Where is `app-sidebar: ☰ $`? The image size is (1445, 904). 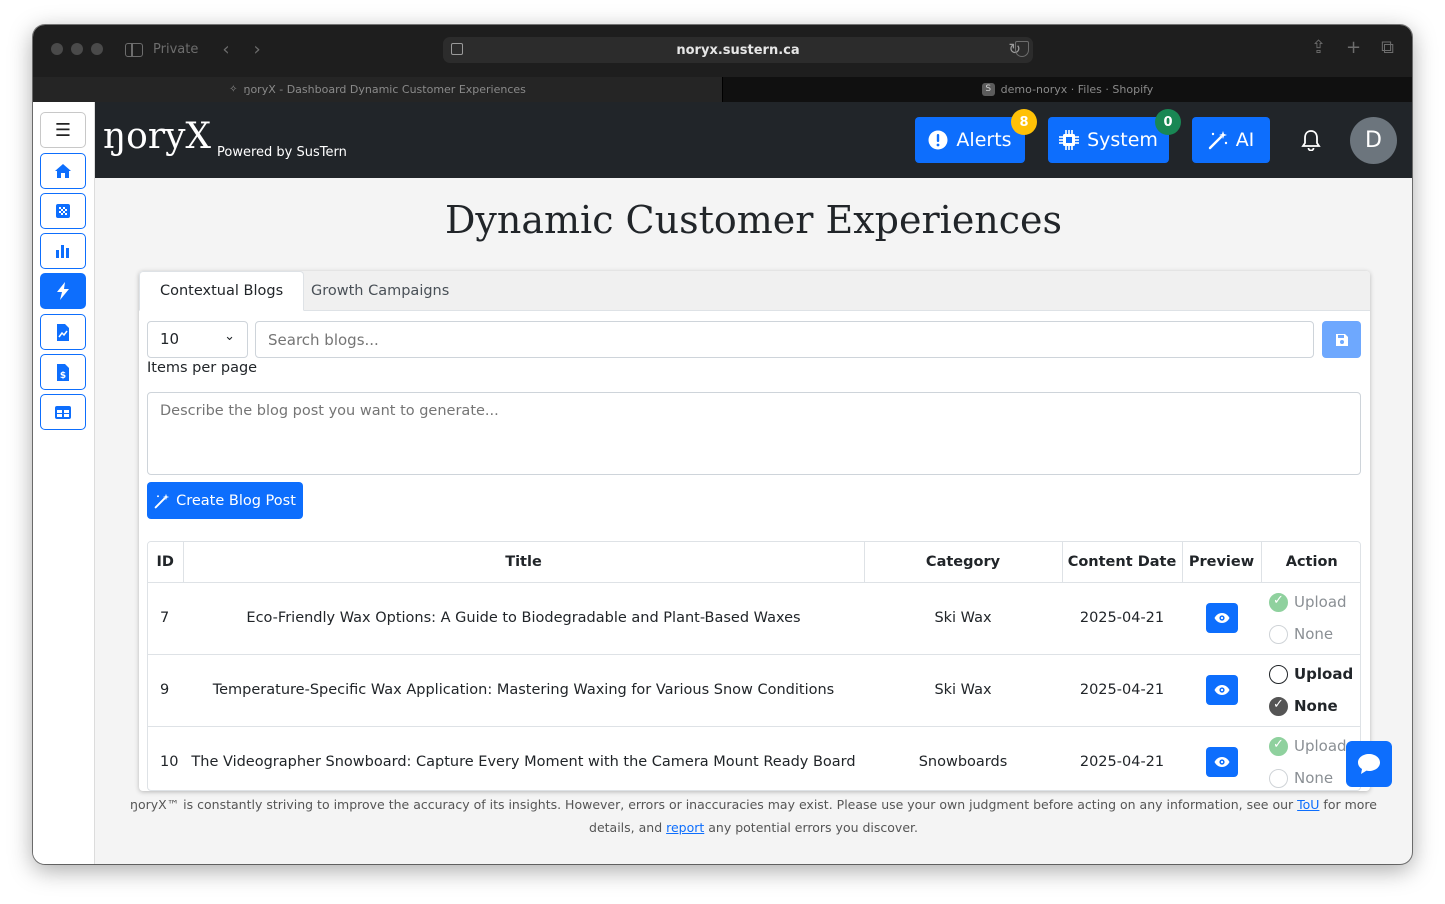 app-sidebar: ☰ $ is located at coordinates (64, 483).